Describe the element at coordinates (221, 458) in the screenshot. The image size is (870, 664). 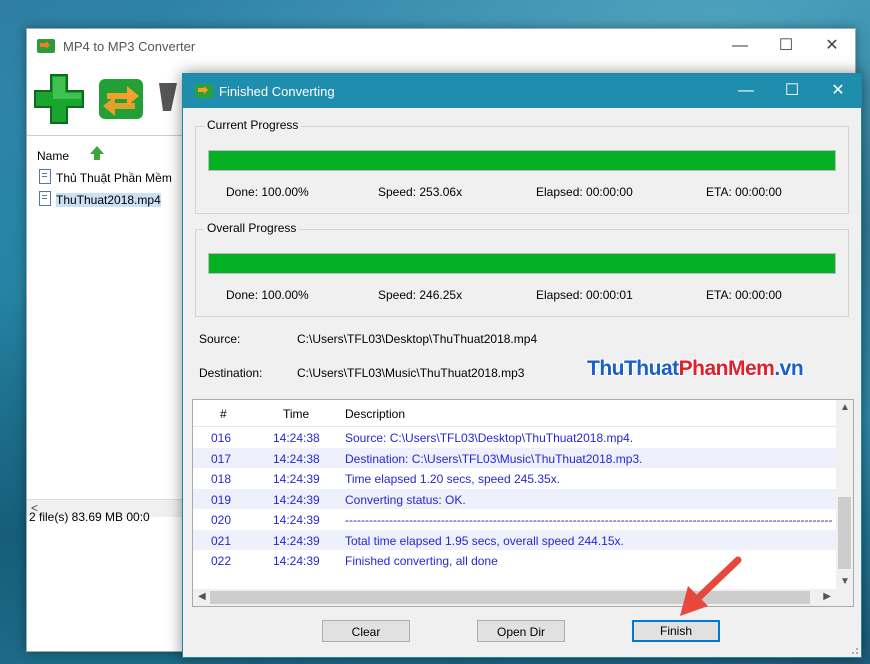
I see `log-number: 017` at that location.